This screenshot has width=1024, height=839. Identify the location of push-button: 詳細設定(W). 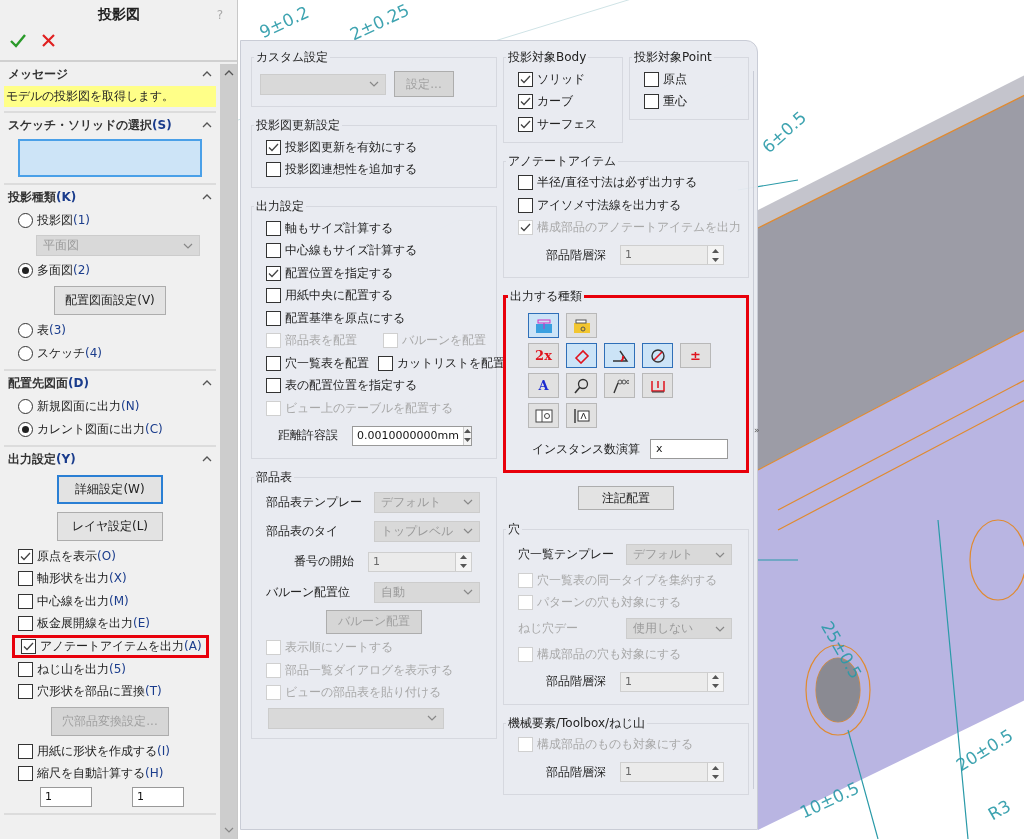
(110, 489).